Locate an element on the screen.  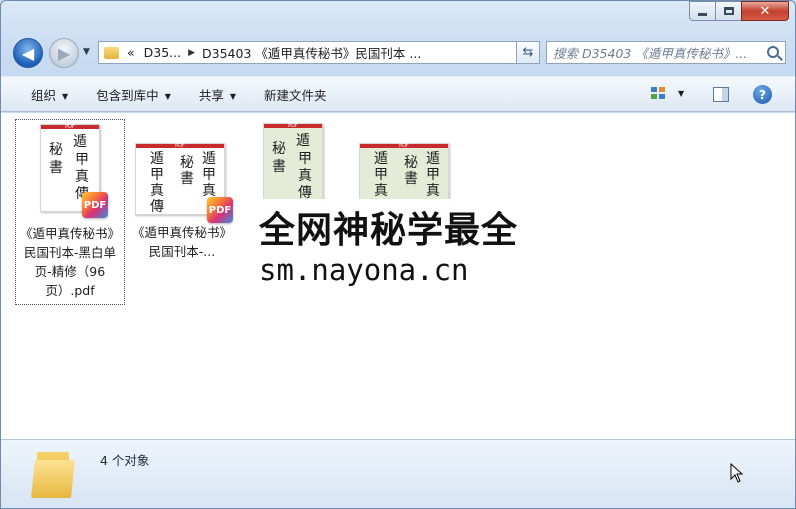
new-folder-label: 新建文件夹 is located at coordinates (295, 95).